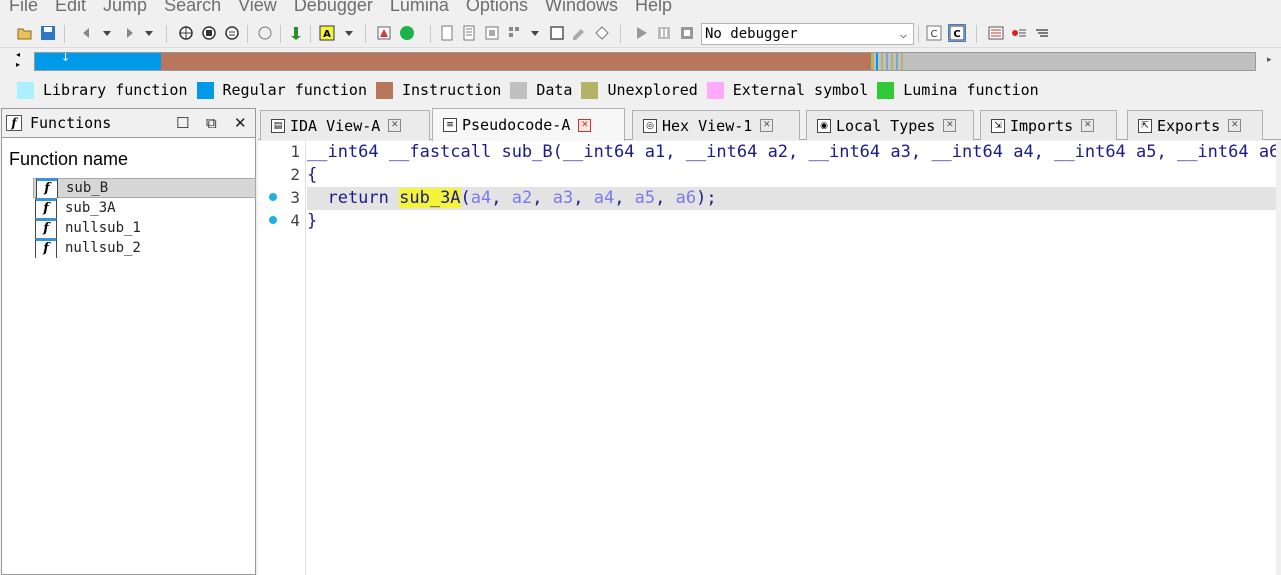  I want to click on tab-label: Imports, so click(1042, 125).